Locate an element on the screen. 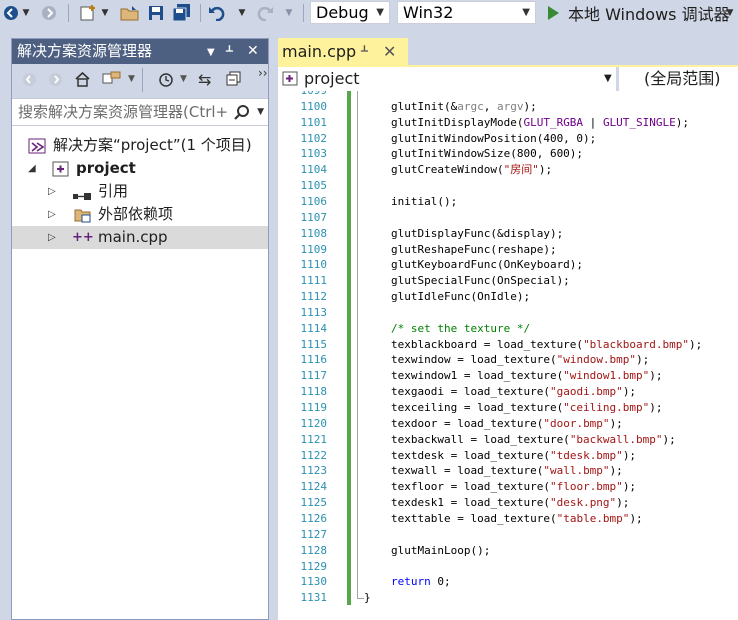  new-project-dropdown-icon: ▼ is located at coordinates (105, 13).